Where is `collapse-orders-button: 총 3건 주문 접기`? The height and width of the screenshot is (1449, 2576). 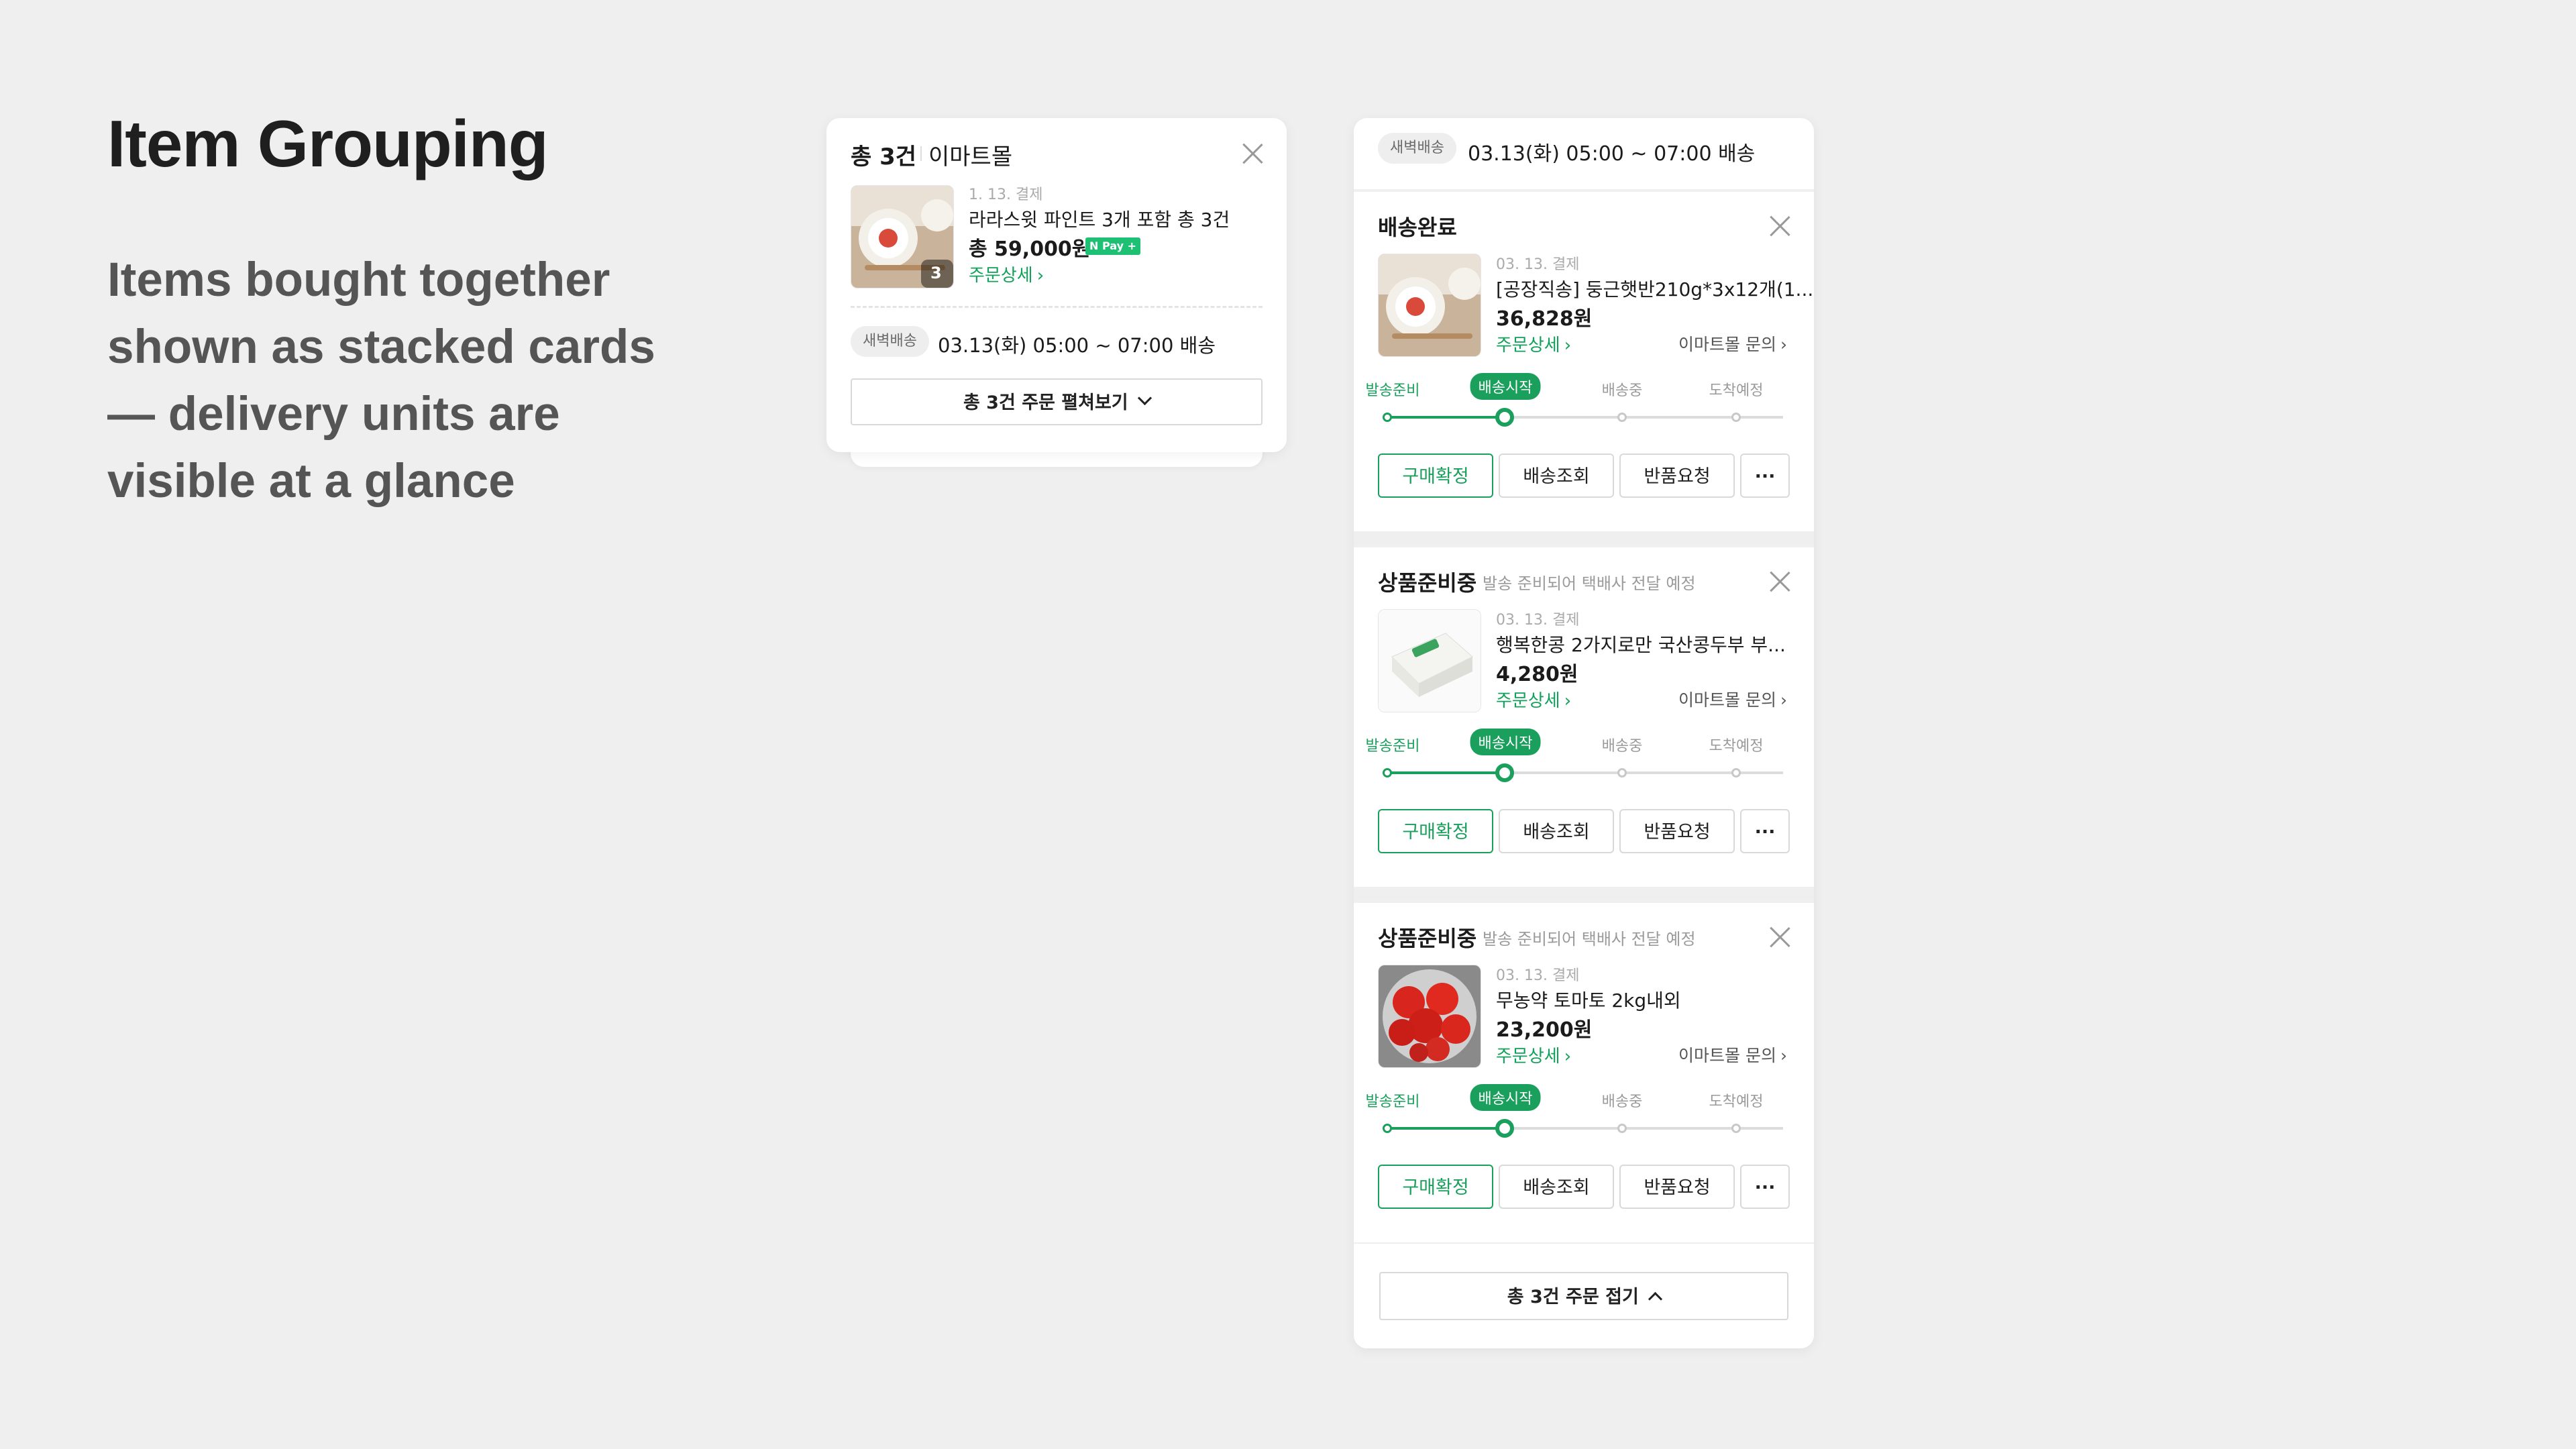
collapse-orders-button: 총 3건 주문 접기 is located at coordinates (1583, 1296).